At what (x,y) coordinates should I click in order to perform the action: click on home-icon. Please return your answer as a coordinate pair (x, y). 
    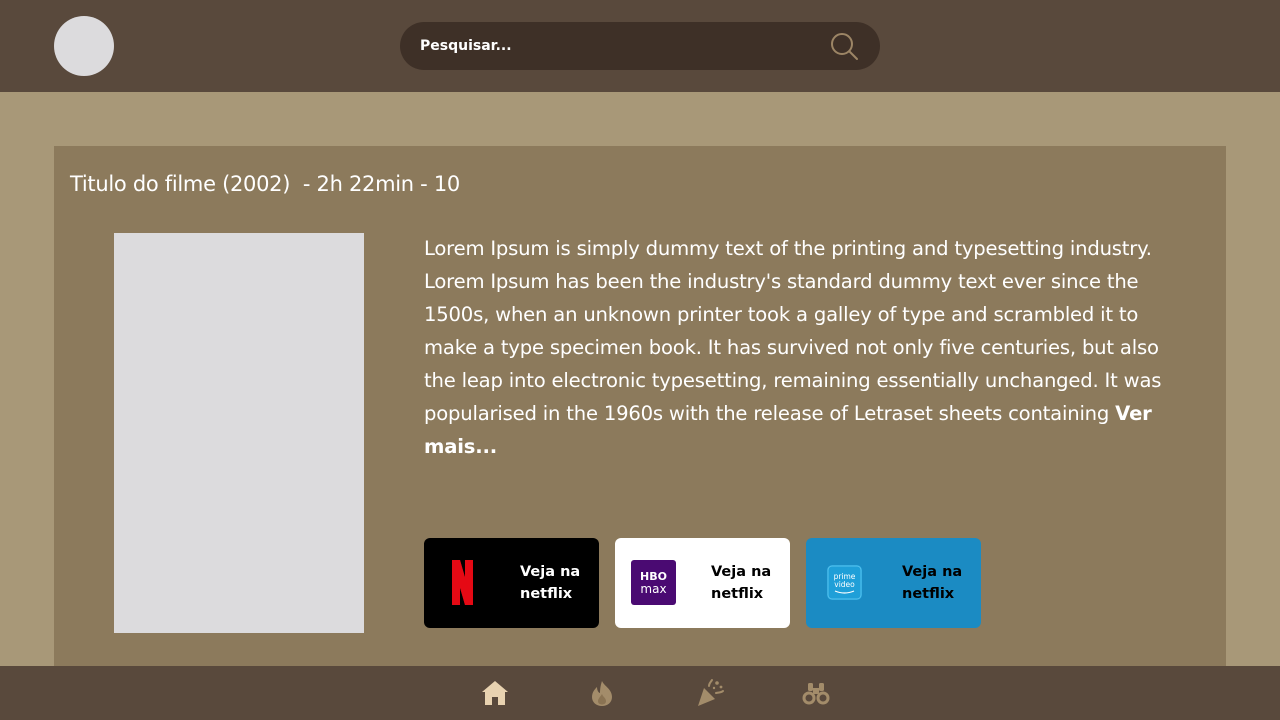
    Looking at the image, I should click on (495, 693).